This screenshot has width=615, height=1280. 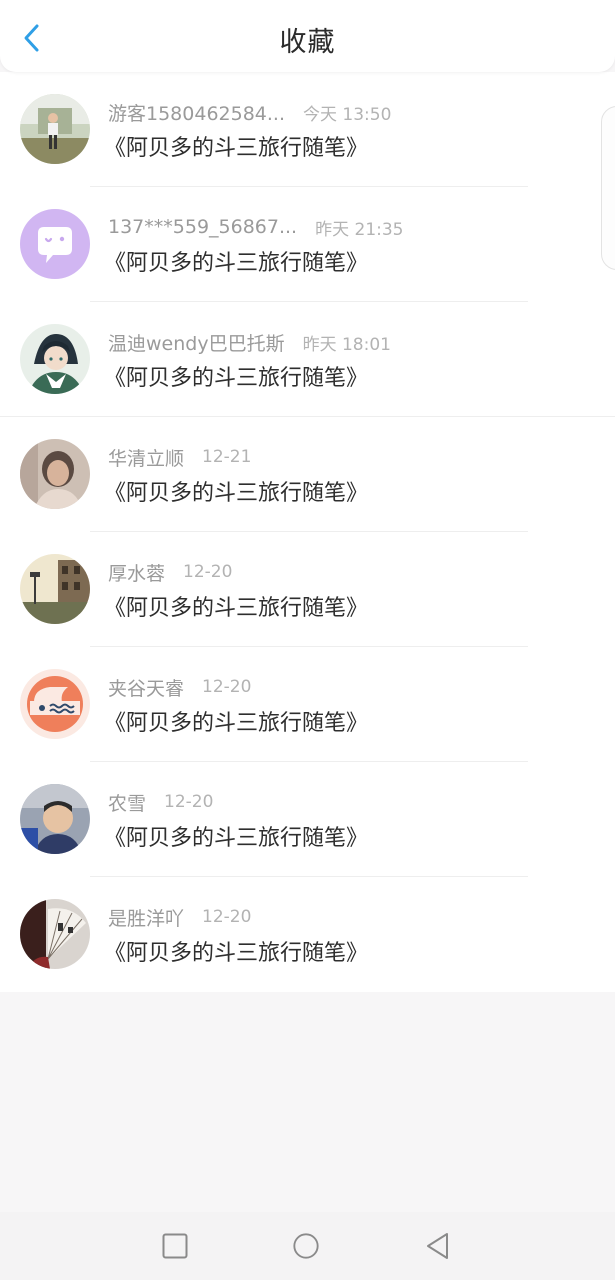 I want to click on timestamp: 今天 13:50, so click(x=347, y=114).